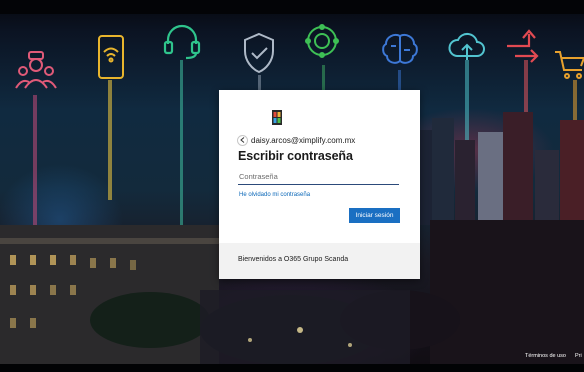 This screenshot has height=372, width=584. Describe the element at coordinates (292, 368) in the screenshot. I see `bottom-bar` at that location.